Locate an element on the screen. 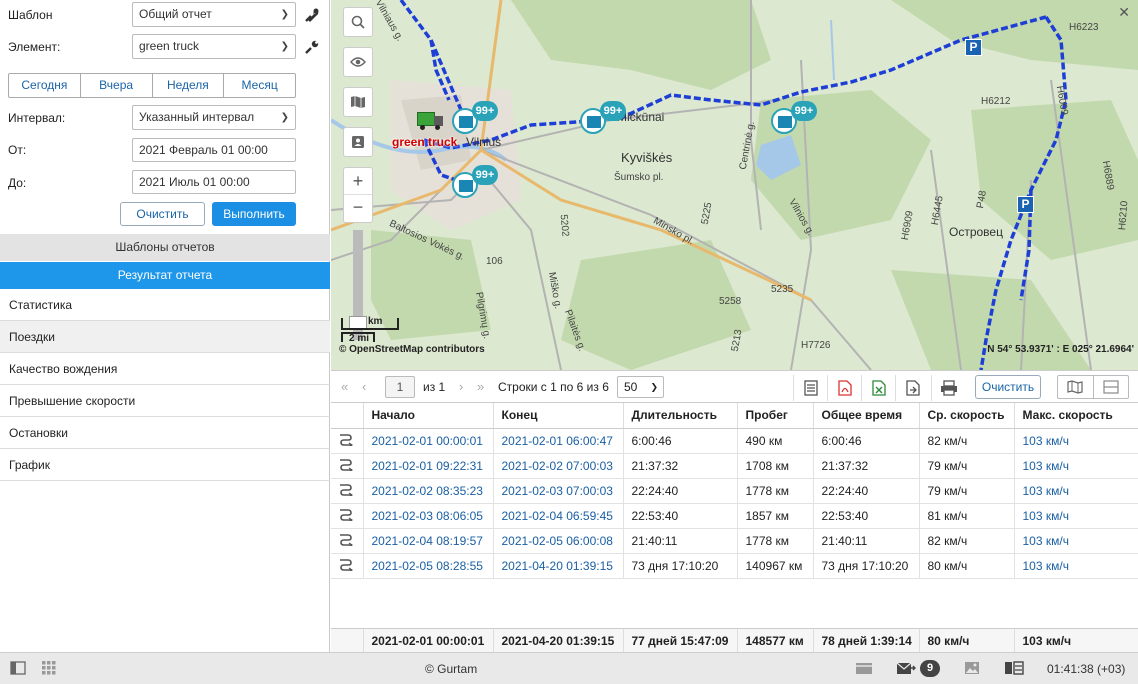 The height and width of the screenshot is (684, 1138). map-credits: © OpenStreetMap contributors is located at coordinates (412, 349).